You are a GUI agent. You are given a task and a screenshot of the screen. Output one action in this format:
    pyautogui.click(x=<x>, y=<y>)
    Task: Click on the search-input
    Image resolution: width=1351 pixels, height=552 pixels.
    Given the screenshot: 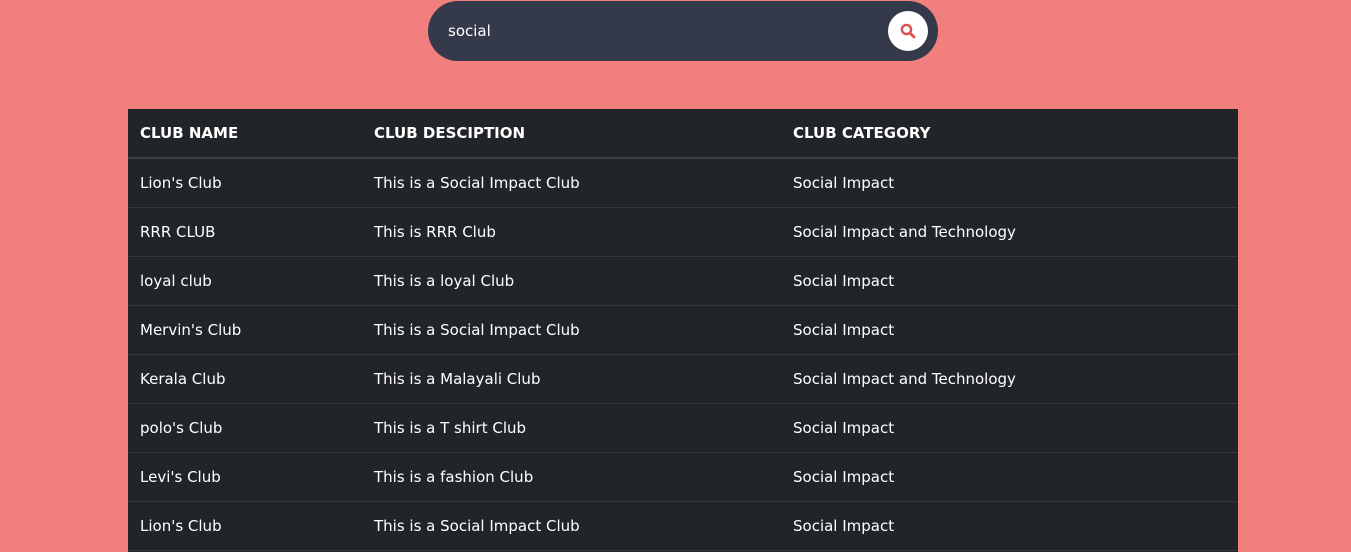 What is the action you would take?
    pyautogui.click(x=648, y=31)
    